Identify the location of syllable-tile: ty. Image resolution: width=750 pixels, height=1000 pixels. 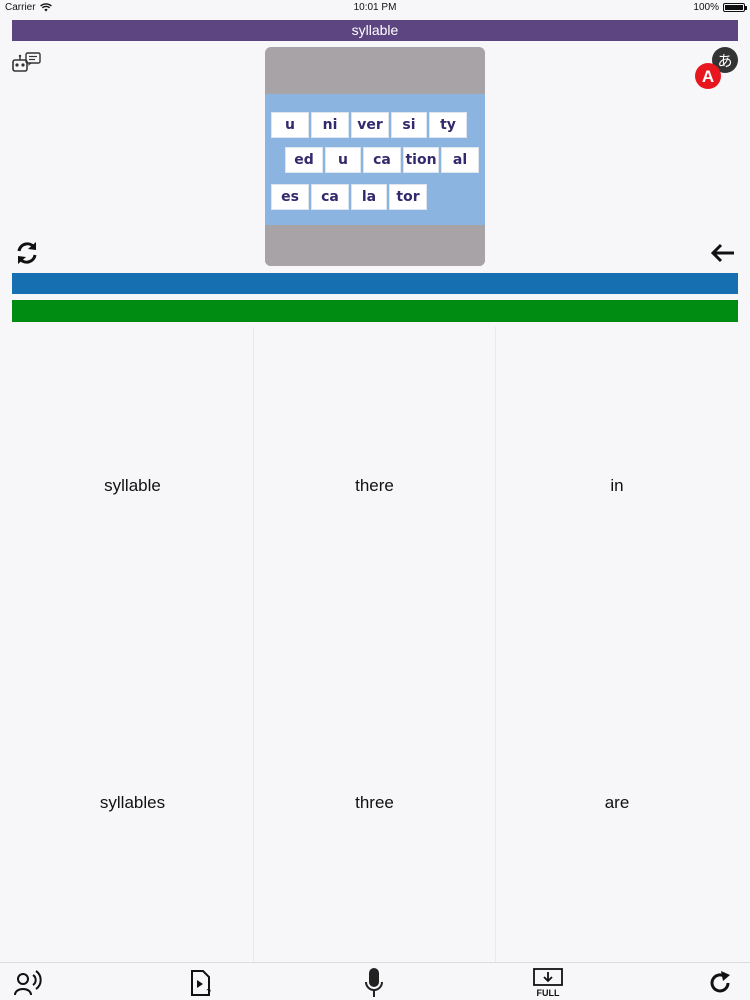
(448, 125).